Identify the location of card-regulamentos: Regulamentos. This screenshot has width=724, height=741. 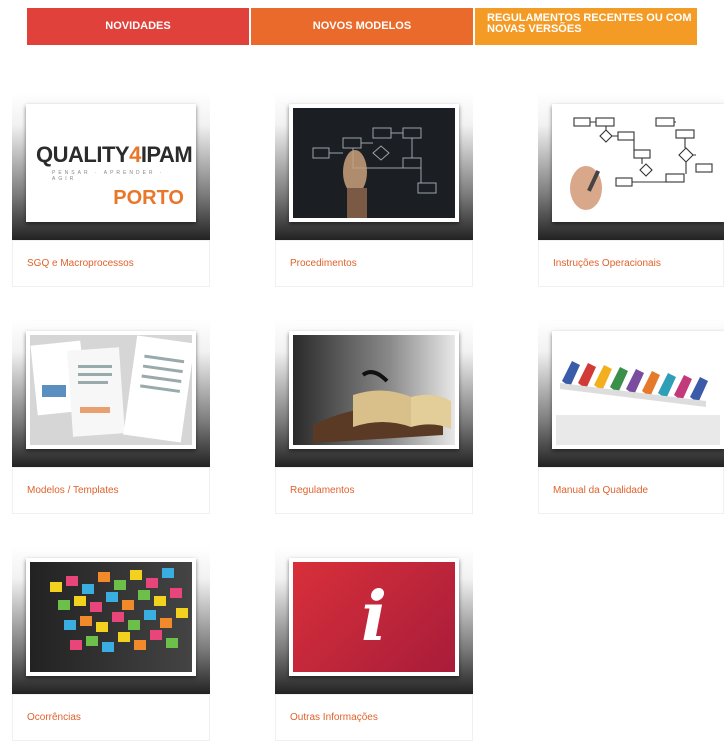
(374, 416).